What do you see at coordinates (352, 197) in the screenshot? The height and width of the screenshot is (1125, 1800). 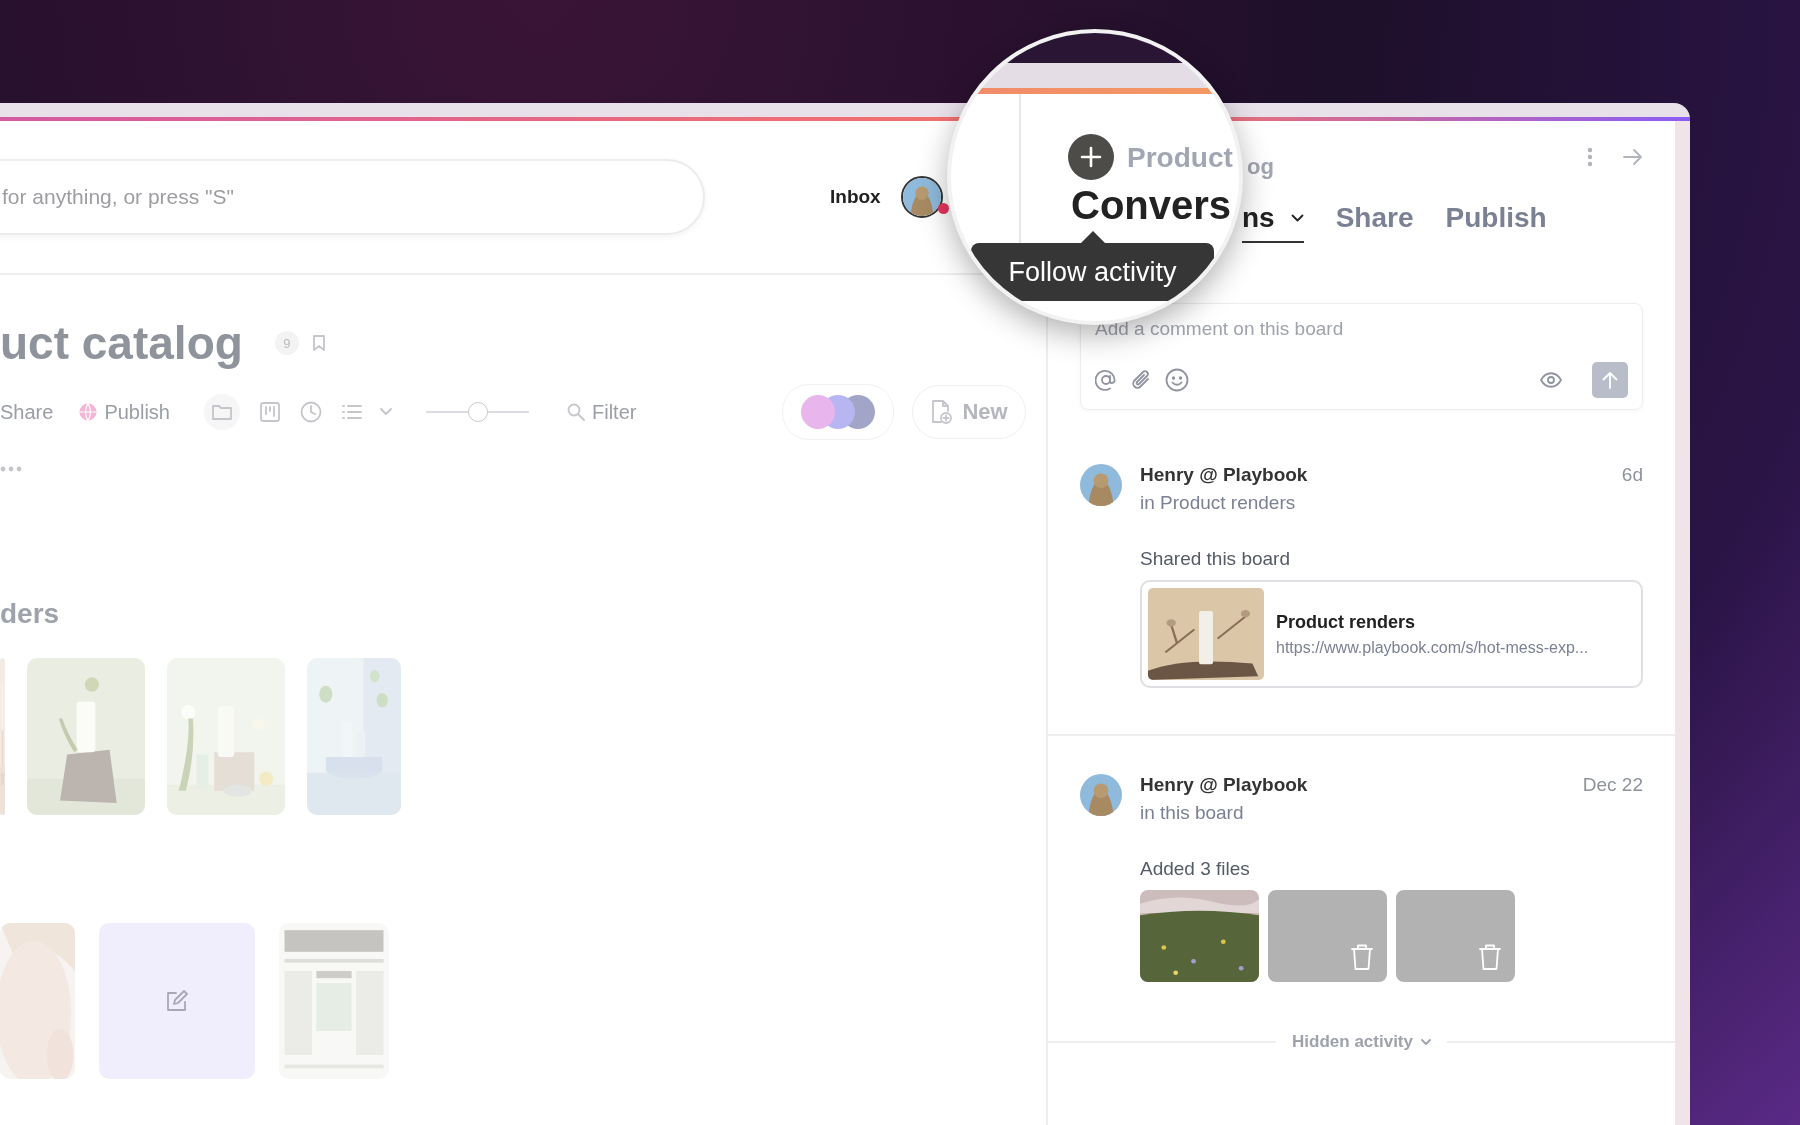 I see `search-field: for anything, or press "S"` at bounding box center [352, 197].